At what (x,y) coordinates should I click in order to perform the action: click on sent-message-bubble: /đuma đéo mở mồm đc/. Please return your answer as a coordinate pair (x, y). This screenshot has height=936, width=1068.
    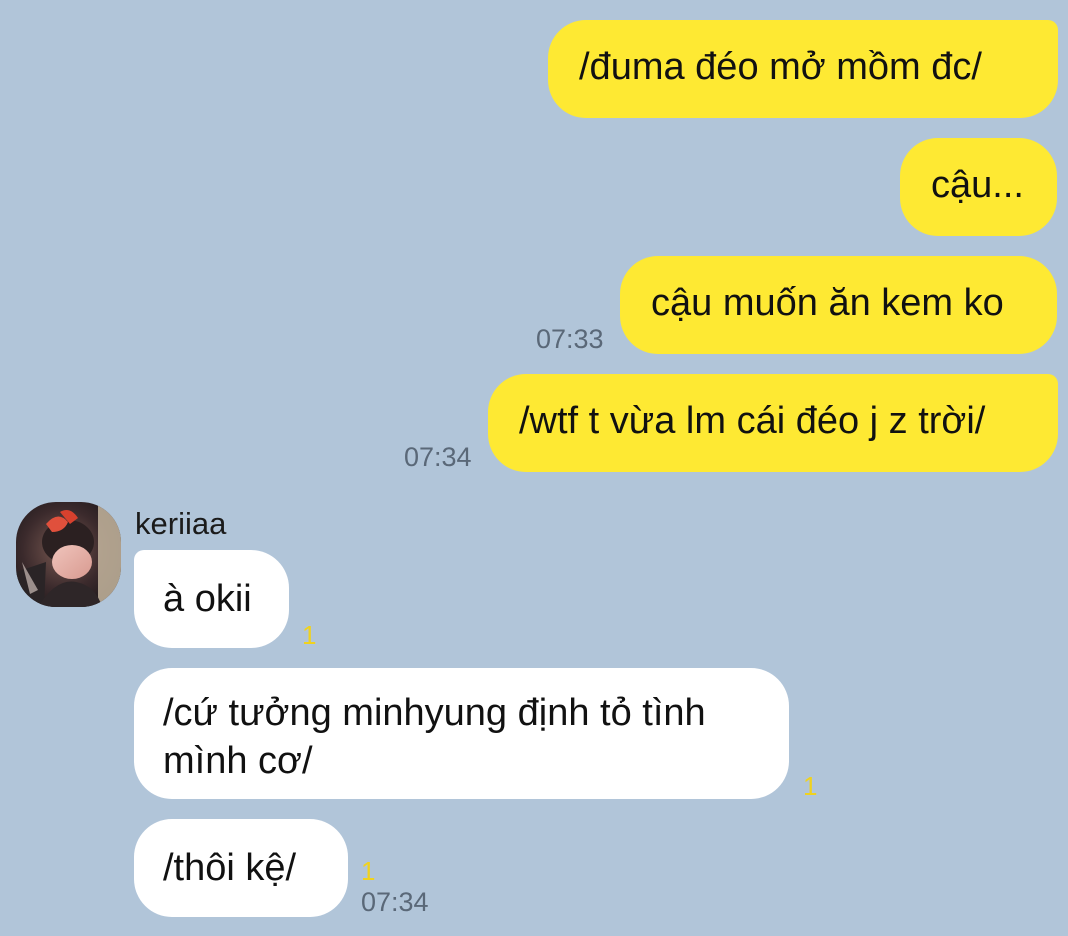
    Looking at the image, I should click on (803, 69).